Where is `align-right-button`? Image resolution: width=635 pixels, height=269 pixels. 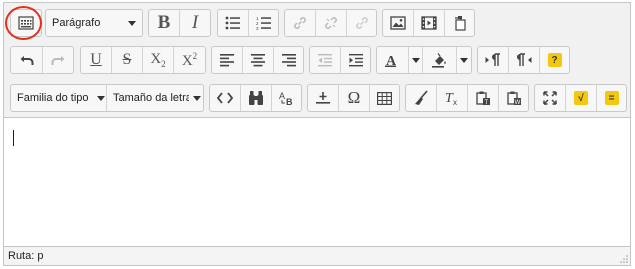 align-right-button is located at coordinates (288, 60).